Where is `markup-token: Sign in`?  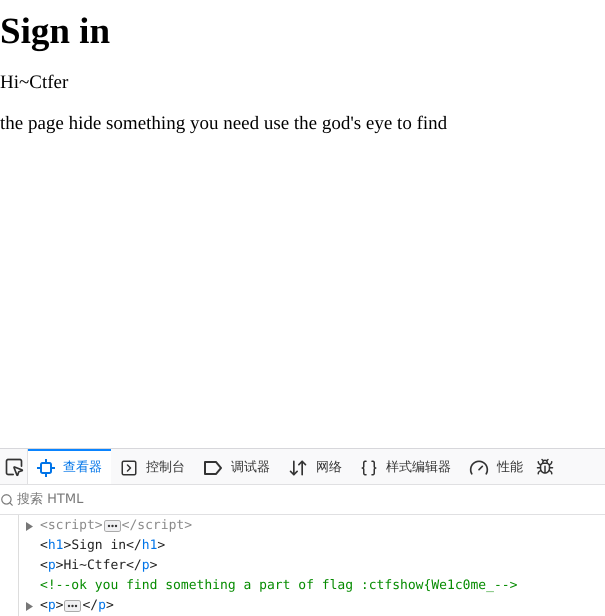 markup-token: Sign in is located at coordinates (98, 546).